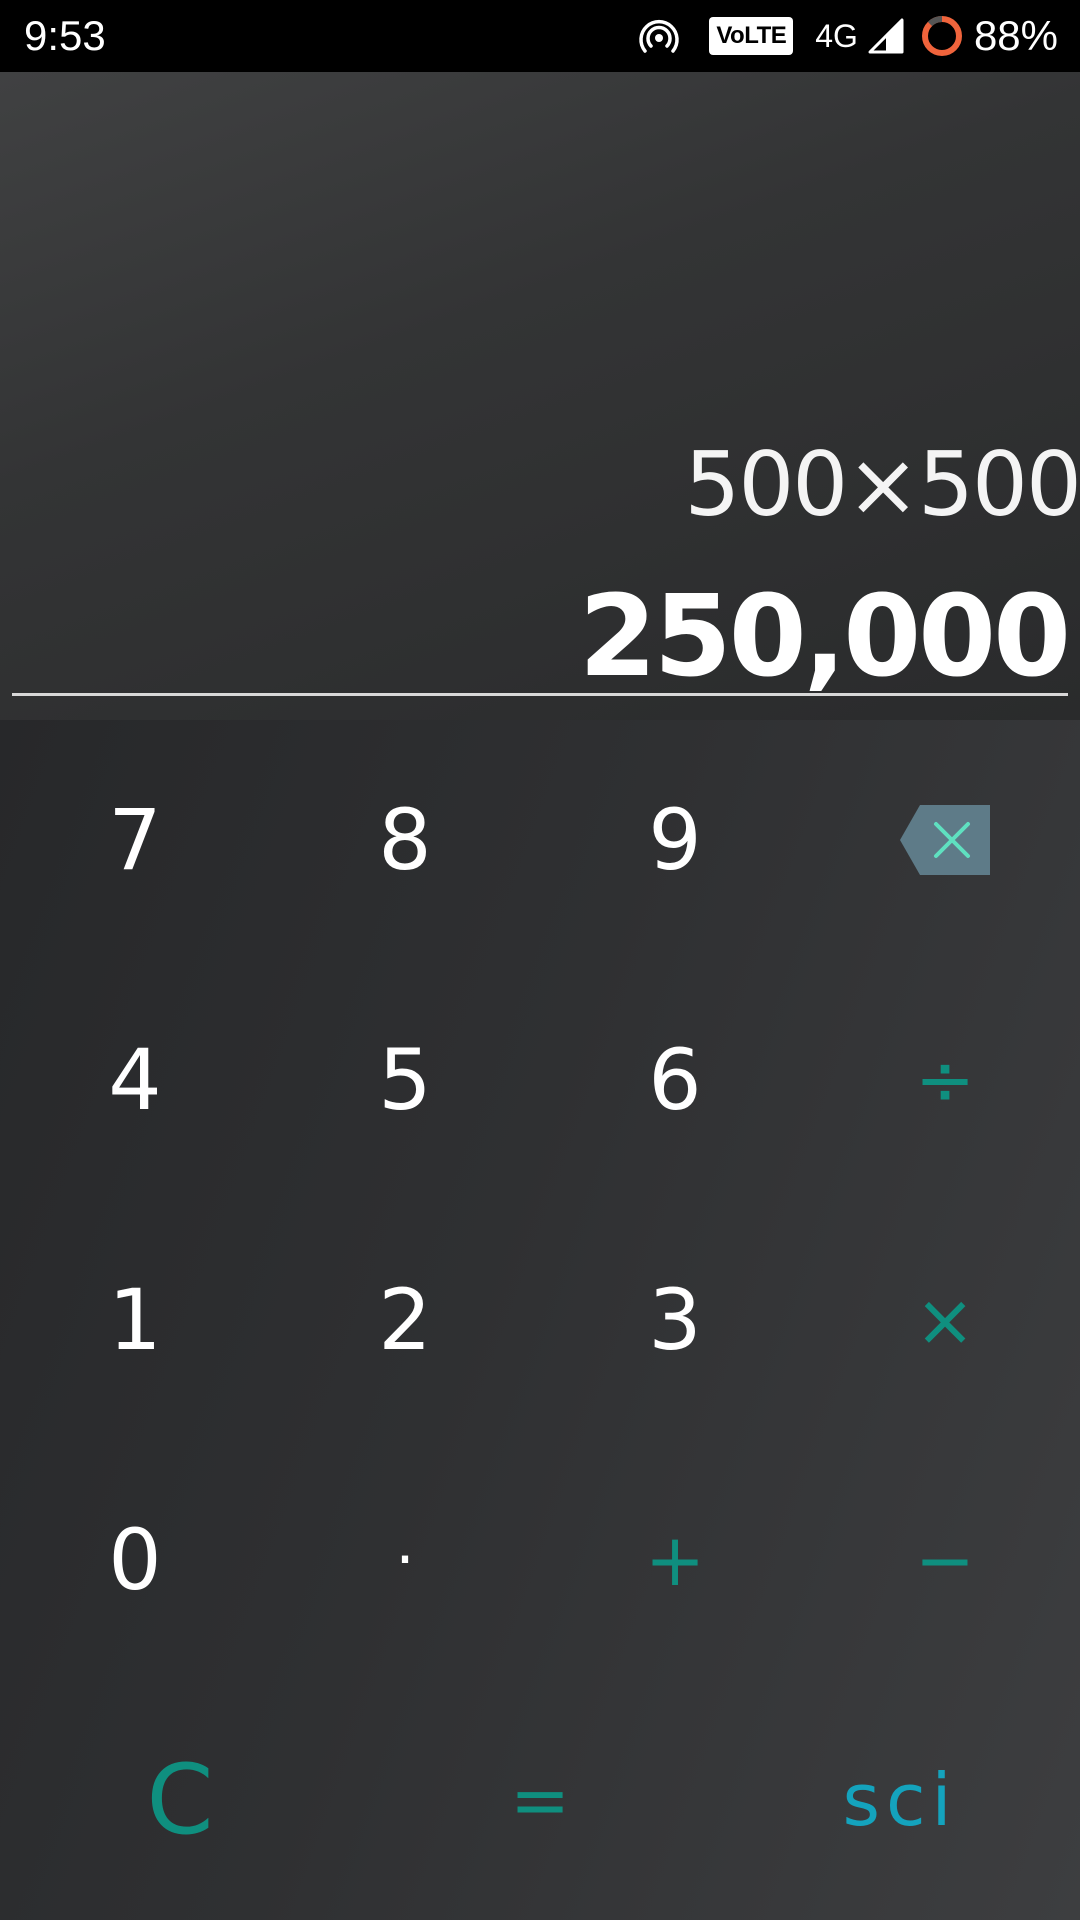 This screenshot has width=1080, height=1920. I want to click on multiply-button: ×, so click(945, 1320).